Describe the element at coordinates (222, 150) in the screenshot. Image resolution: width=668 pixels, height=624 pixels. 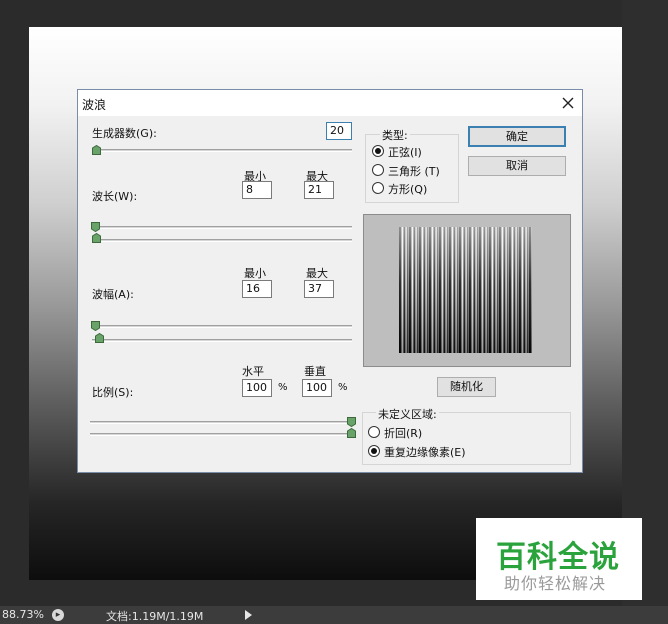
I see `generators-slider-track` at that location.